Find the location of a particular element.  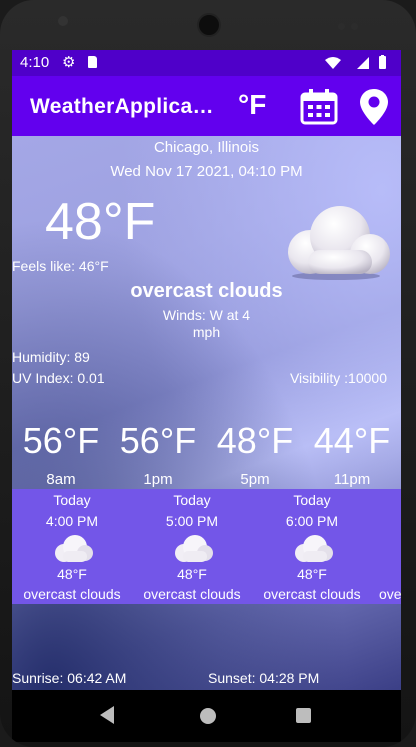

earpiece-speaker is located at coordinates (209, 25).